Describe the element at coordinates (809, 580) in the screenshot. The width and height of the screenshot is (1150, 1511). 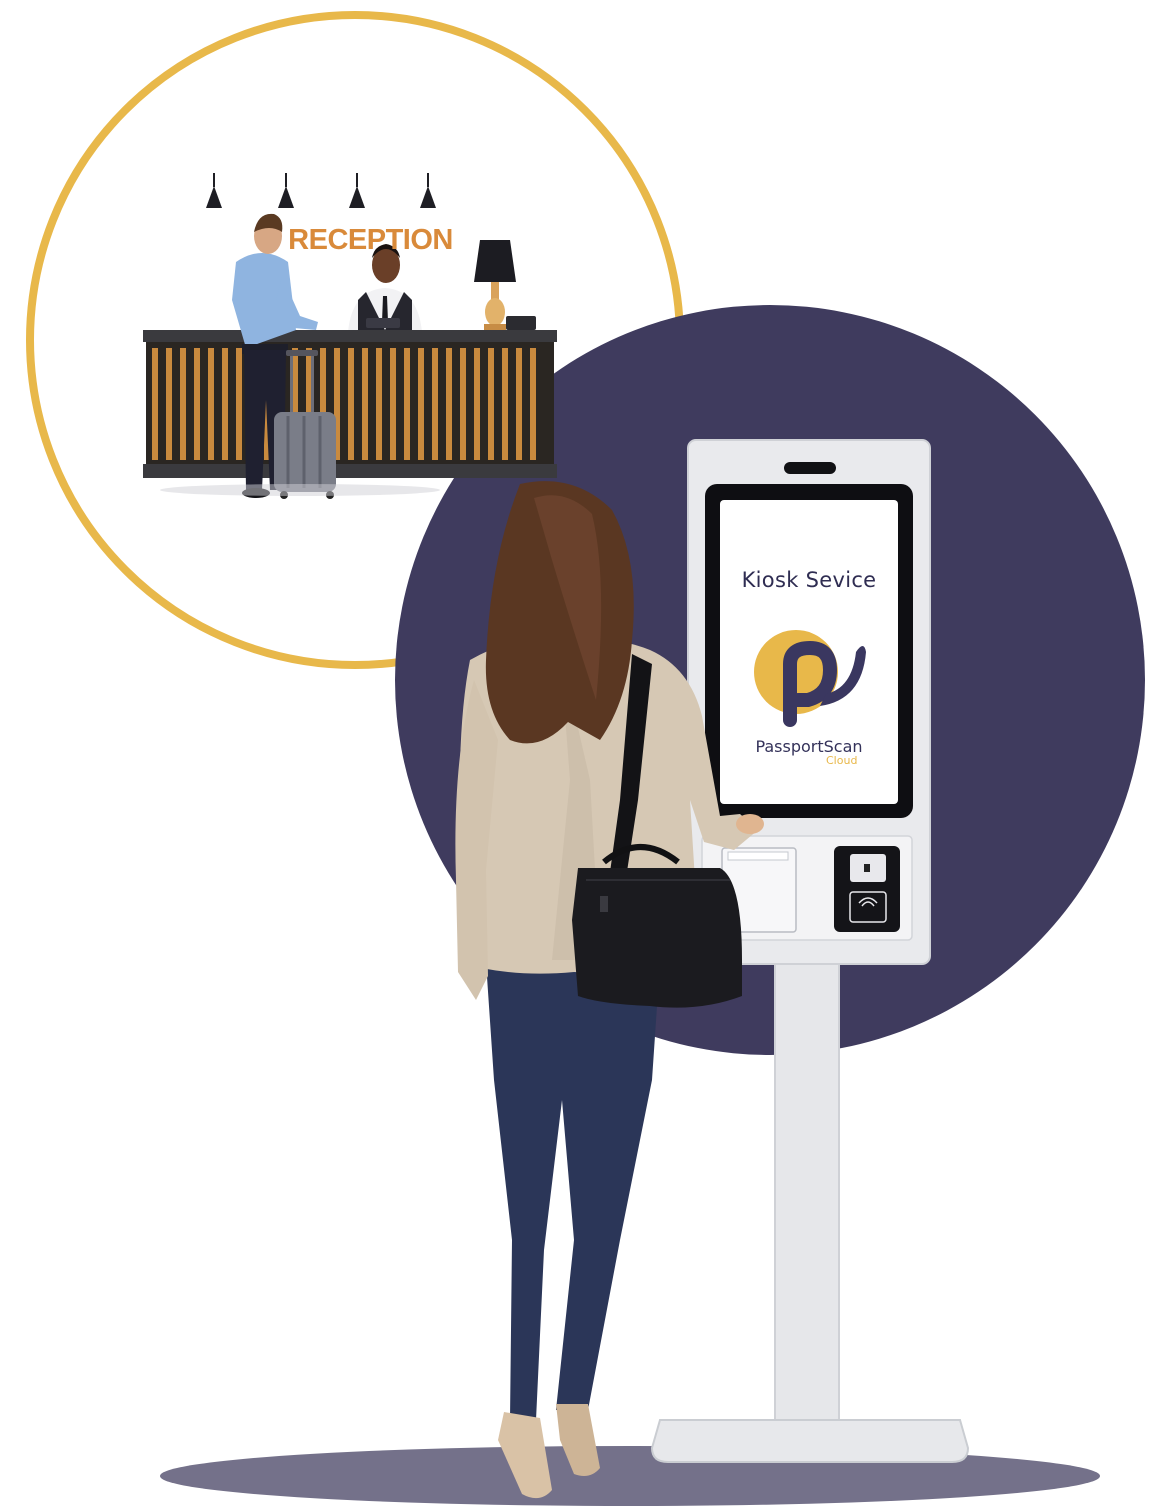
I see `kiosk-screen-title: Kiosk Sevice` at that location.